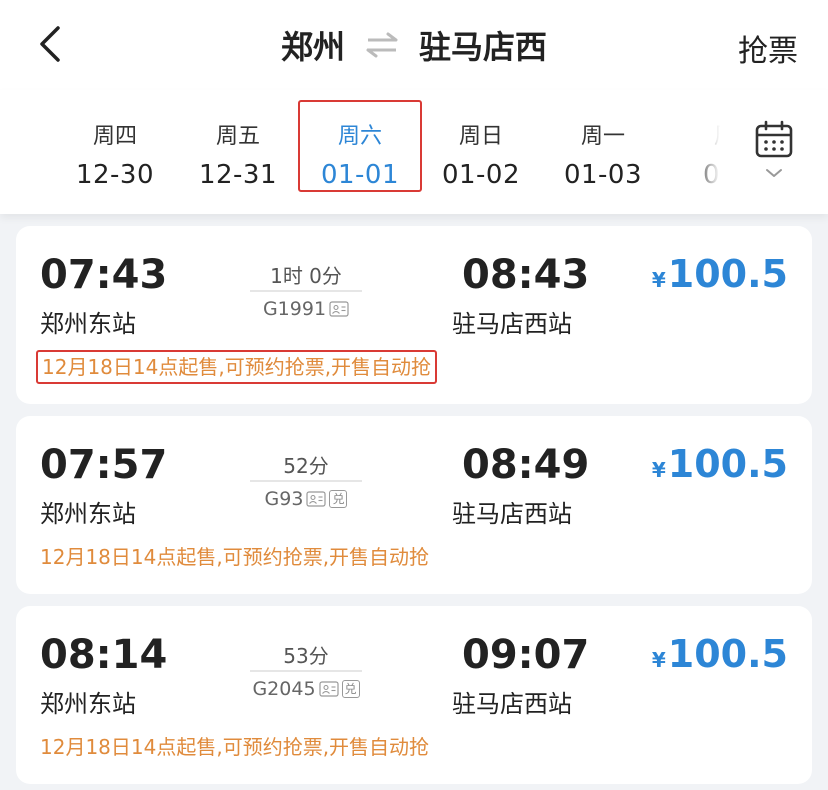 Image resolution: width=828 pixels, height=790 pixels. I want to click on destination-city: 驻马店西, so click(483, 45).